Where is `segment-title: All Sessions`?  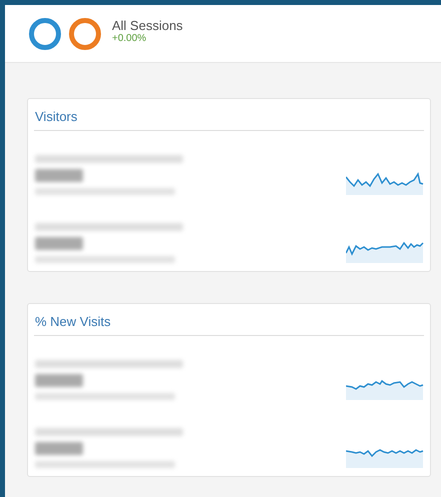
segment-title: All Sessions is located at coordinates (147, 25).